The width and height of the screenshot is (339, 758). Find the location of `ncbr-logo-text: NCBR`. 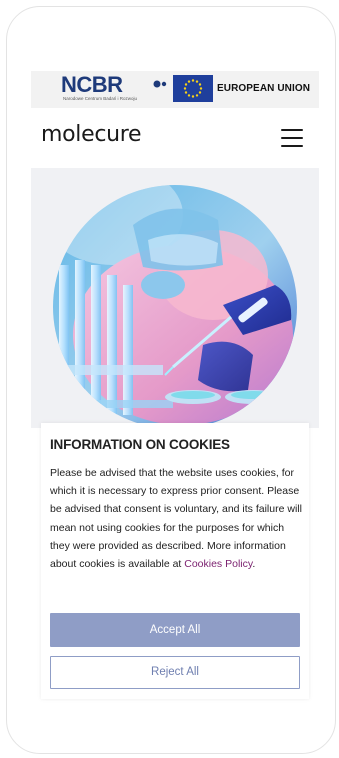

ncbr-logo-text: NCBR is located at coordinates (92, 84).